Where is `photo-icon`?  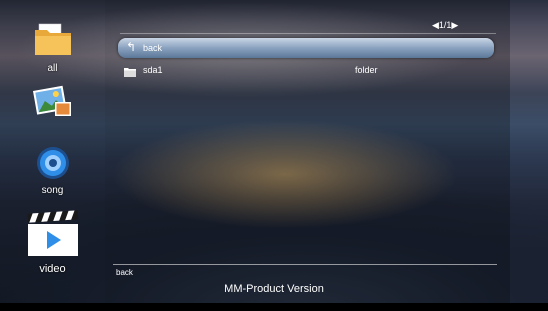
photo-icon is located at coordinates (51, 100).